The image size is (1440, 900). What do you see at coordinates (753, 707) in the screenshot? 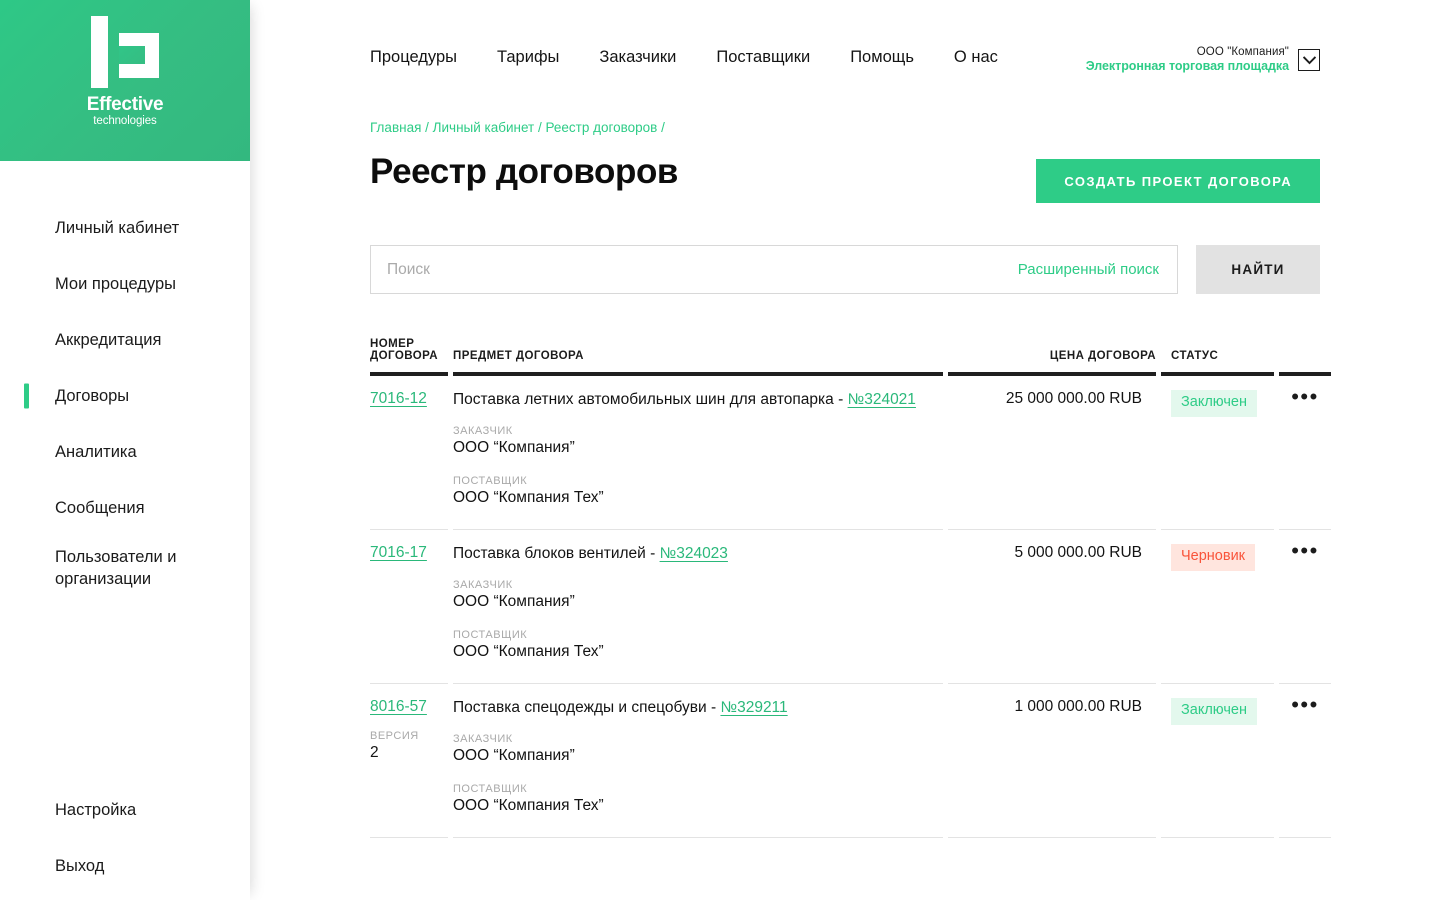
I see `subject-procedure-link: №329211` at bounding box center [753, 707].